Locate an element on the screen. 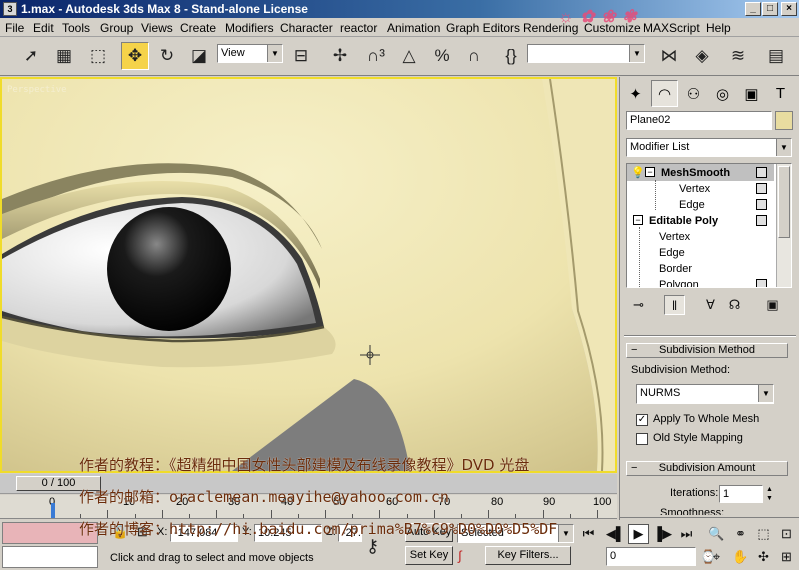 The height and width of the screenshot is (570, 799). modifier-list-dropdown: Modifier List ▼ is located at coordinates (709, 147).